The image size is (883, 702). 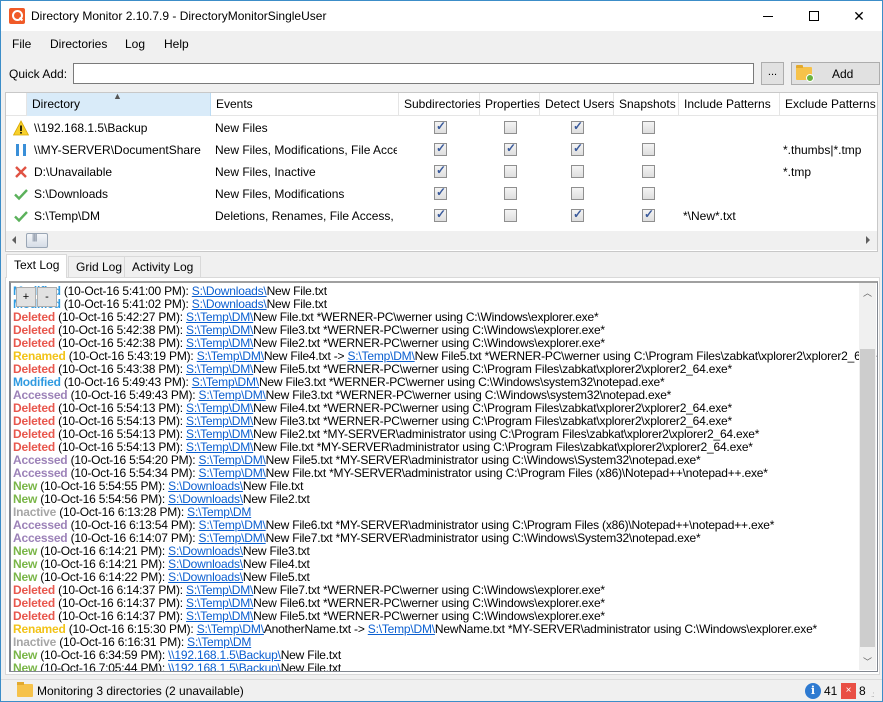 What do you see at coordinates (848, 691) in the screenshot?
I see `error-icon: ×` at bounding box center [848, 691].